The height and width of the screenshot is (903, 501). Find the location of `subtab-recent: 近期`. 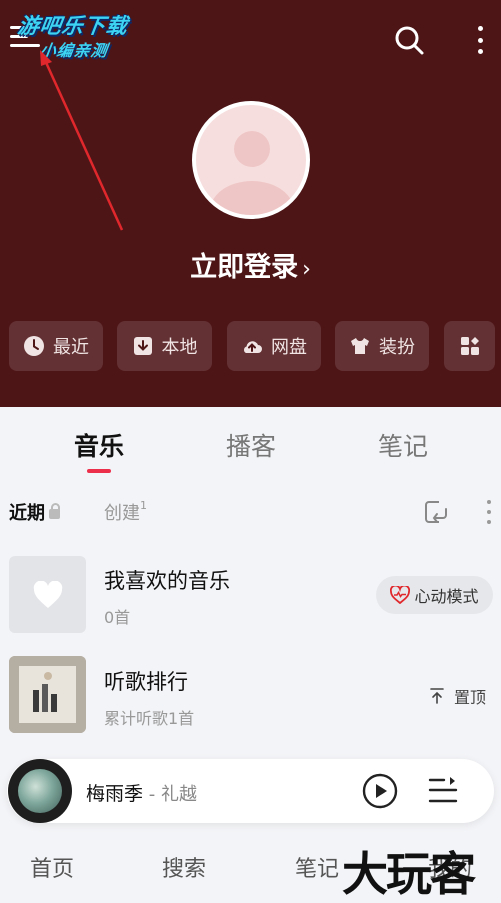

subtab-recent: 近期 is located at coordinates (34, 512).